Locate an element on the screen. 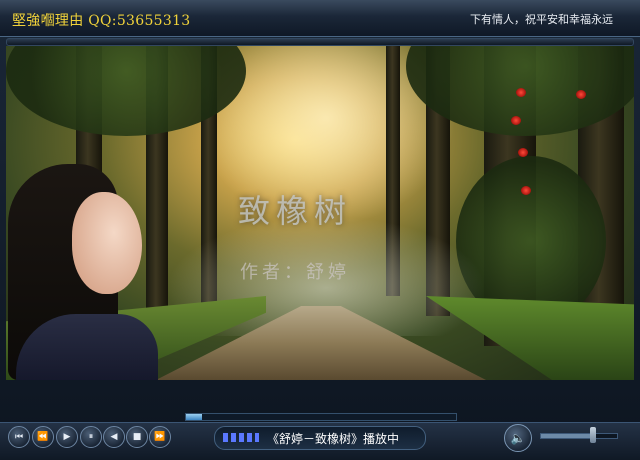 The image size is (640, 460). face is located at coordinates (107, 243).